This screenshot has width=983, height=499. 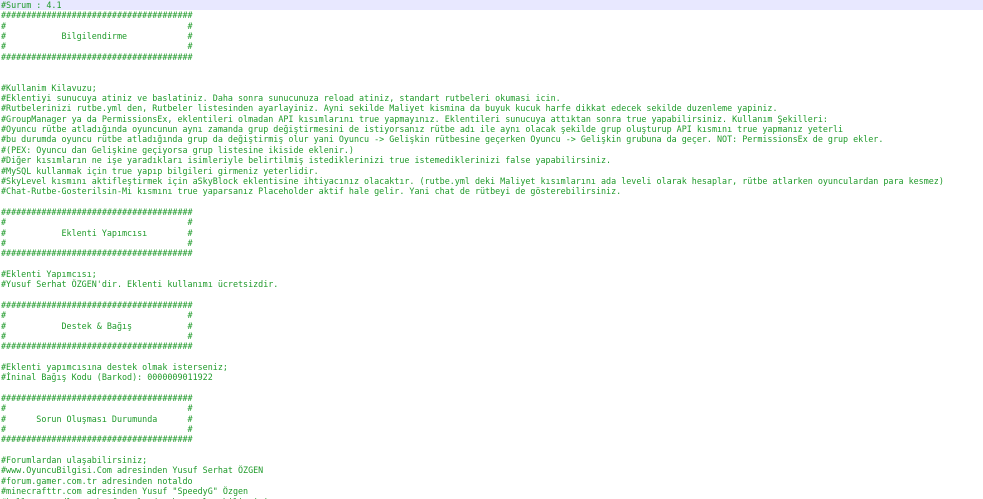 I want to click on code-line: #forum.gamer.com.tr adresinden notaldo, so click(x=491, y=481).